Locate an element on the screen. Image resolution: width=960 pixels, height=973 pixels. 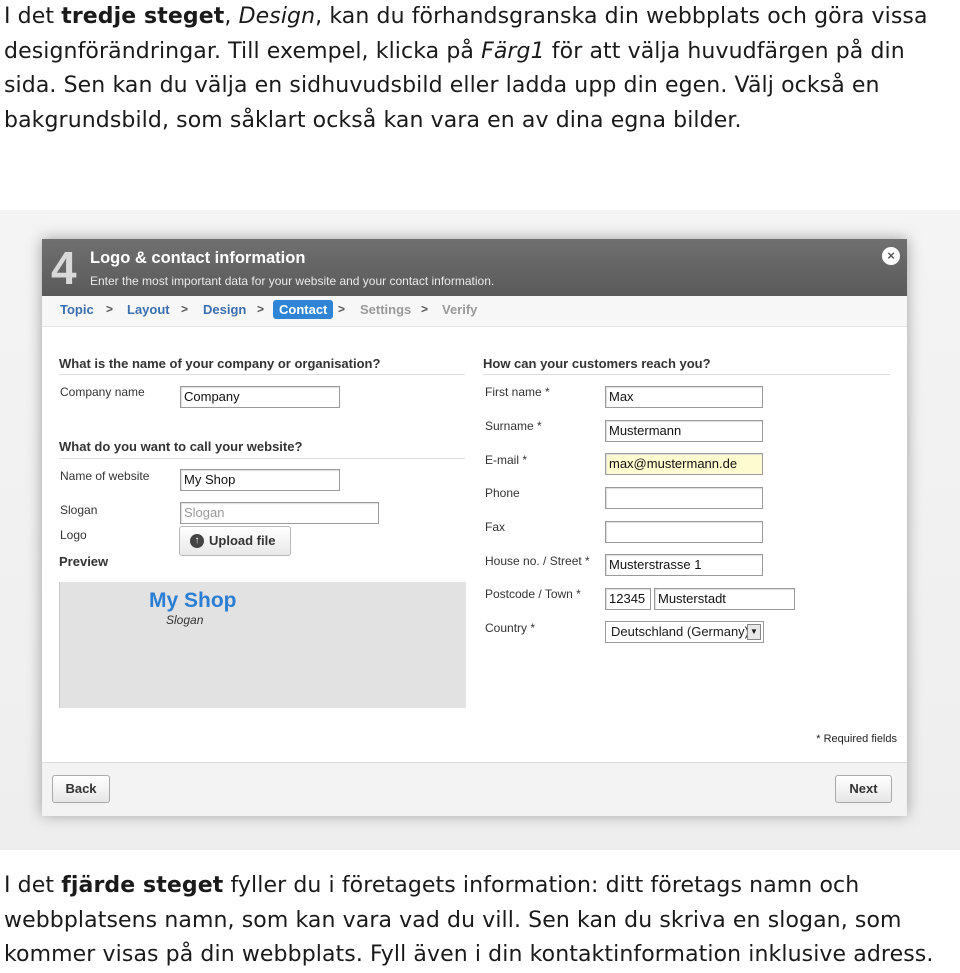
email-input: max@mustermann.de is located at coordinates (684, 464).